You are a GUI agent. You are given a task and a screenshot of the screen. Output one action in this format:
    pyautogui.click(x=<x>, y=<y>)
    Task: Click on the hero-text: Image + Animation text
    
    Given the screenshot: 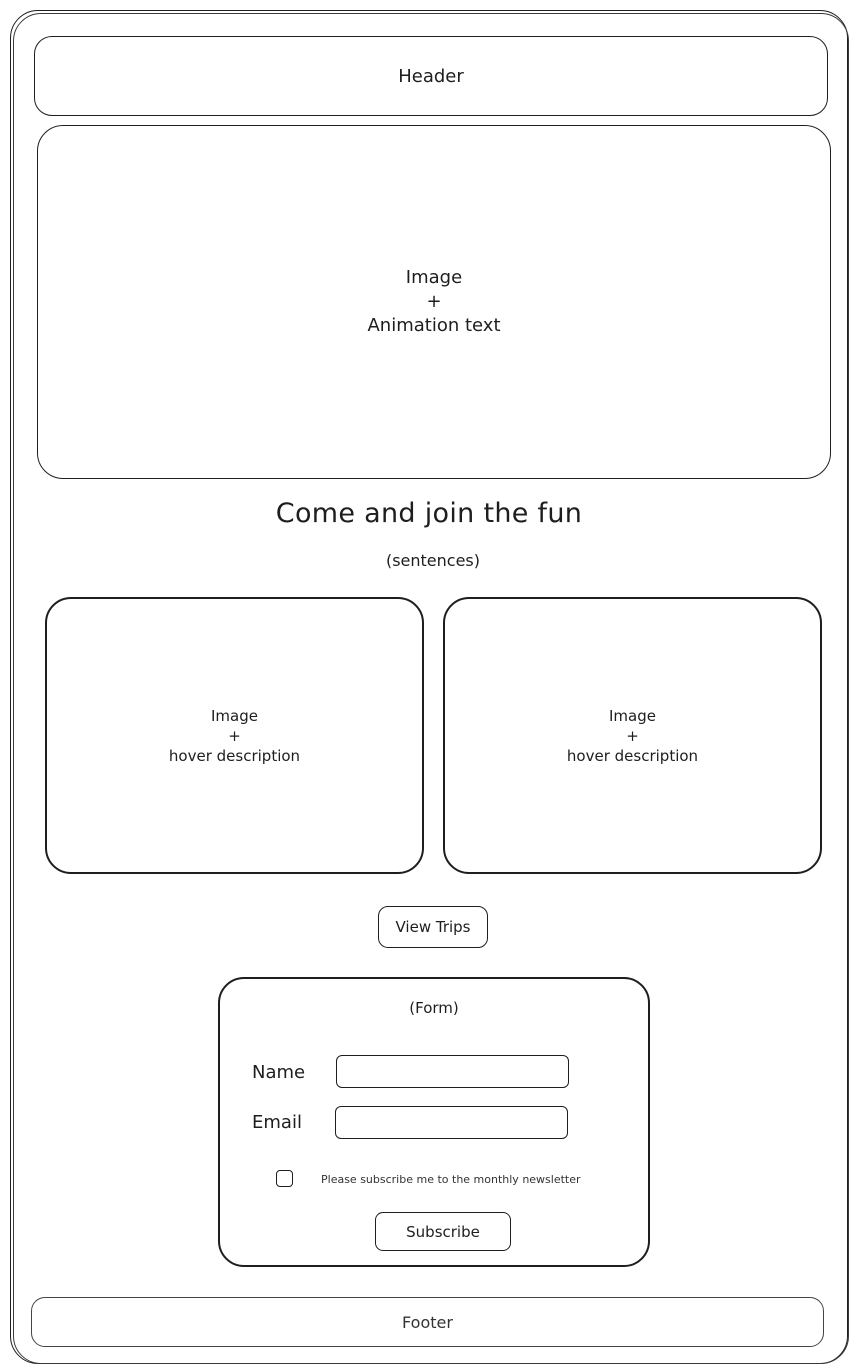 What is the action you would take?
    pyautogui.click(x=433, y=302)
    